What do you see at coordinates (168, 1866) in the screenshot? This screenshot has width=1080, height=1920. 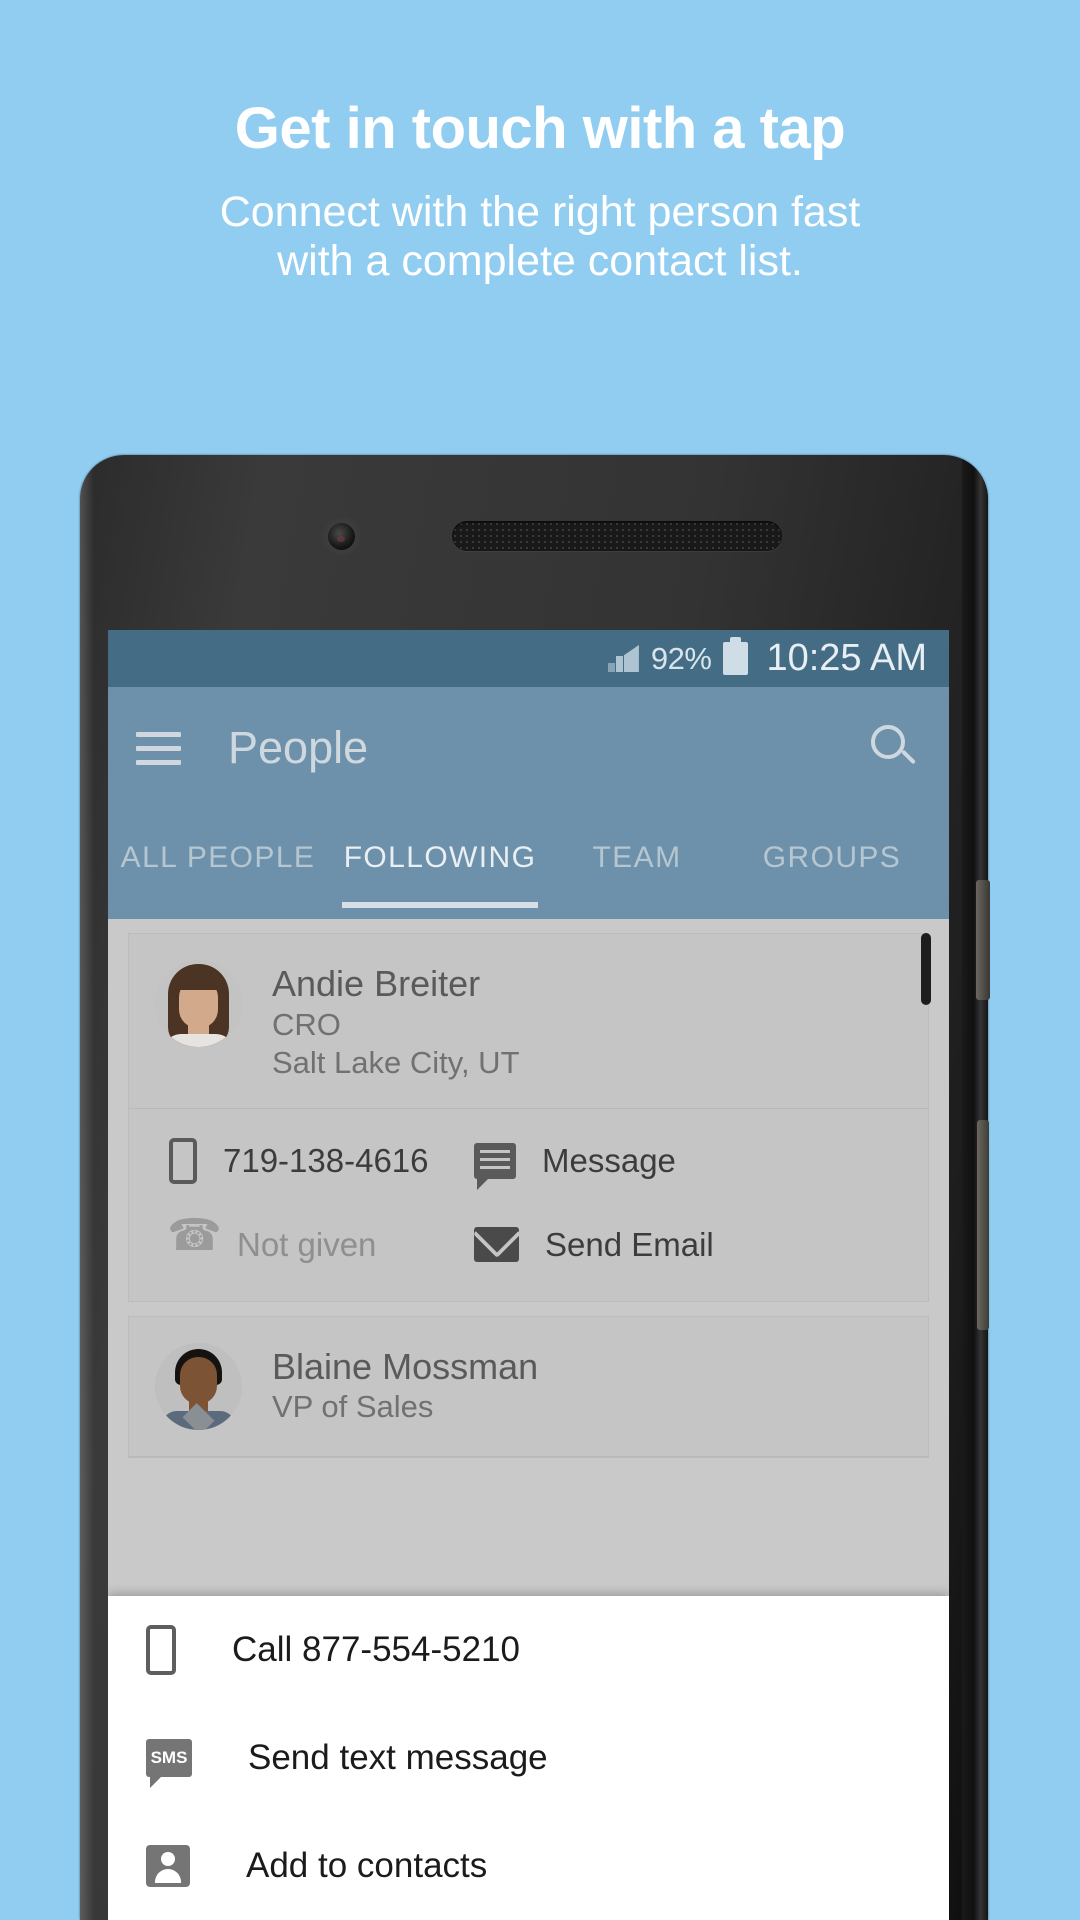 I see `add-contact-icon` at bounding box center [168, 1866].